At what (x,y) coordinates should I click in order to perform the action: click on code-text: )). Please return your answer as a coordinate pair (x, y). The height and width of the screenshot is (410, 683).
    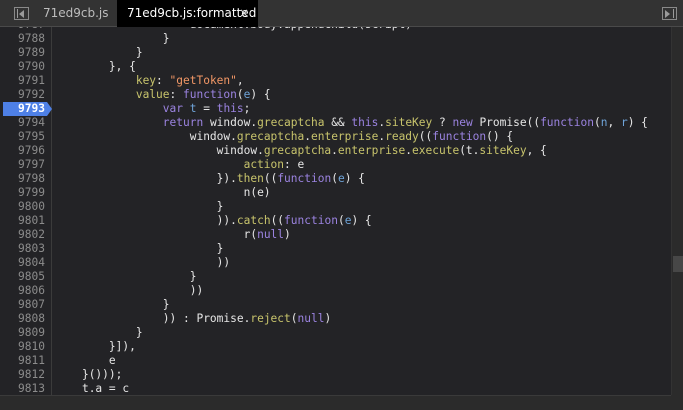
    Looking at the image, I should click on (142, 263).